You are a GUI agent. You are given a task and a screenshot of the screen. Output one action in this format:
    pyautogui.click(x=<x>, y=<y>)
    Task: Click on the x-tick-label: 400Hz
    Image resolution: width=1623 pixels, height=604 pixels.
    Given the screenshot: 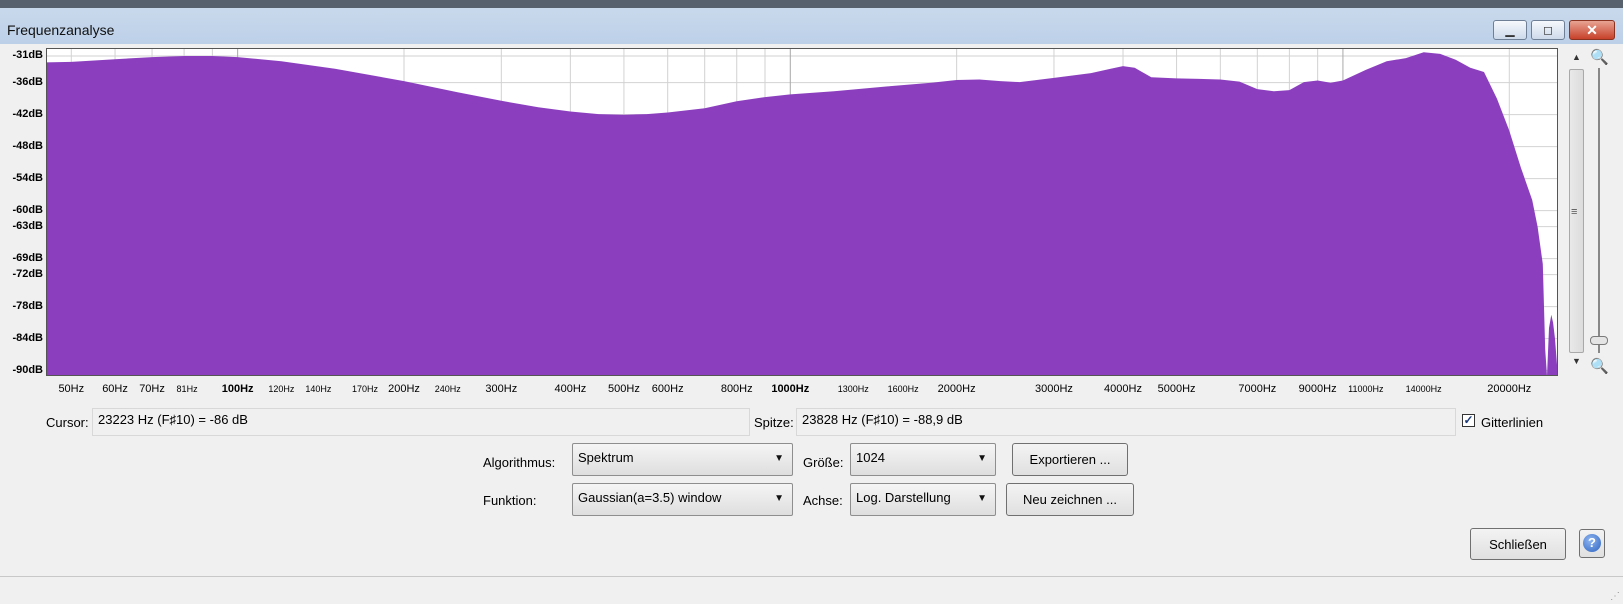 What is the action you would take?
    pyautogui.click(x=570, y=389)
    